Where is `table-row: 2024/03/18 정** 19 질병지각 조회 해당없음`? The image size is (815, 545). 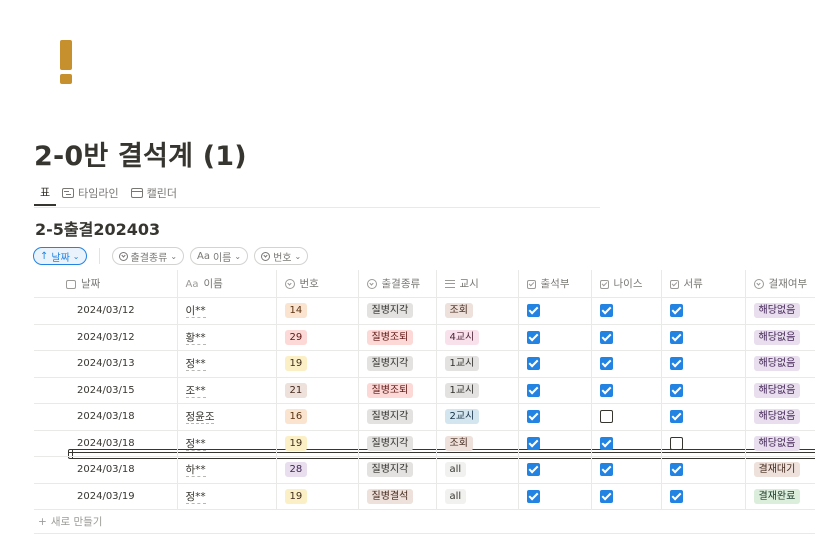 table-row: 2024/03/18 정** 19 질병지각 조회 해당없음 is located at coordinates (424, 443).